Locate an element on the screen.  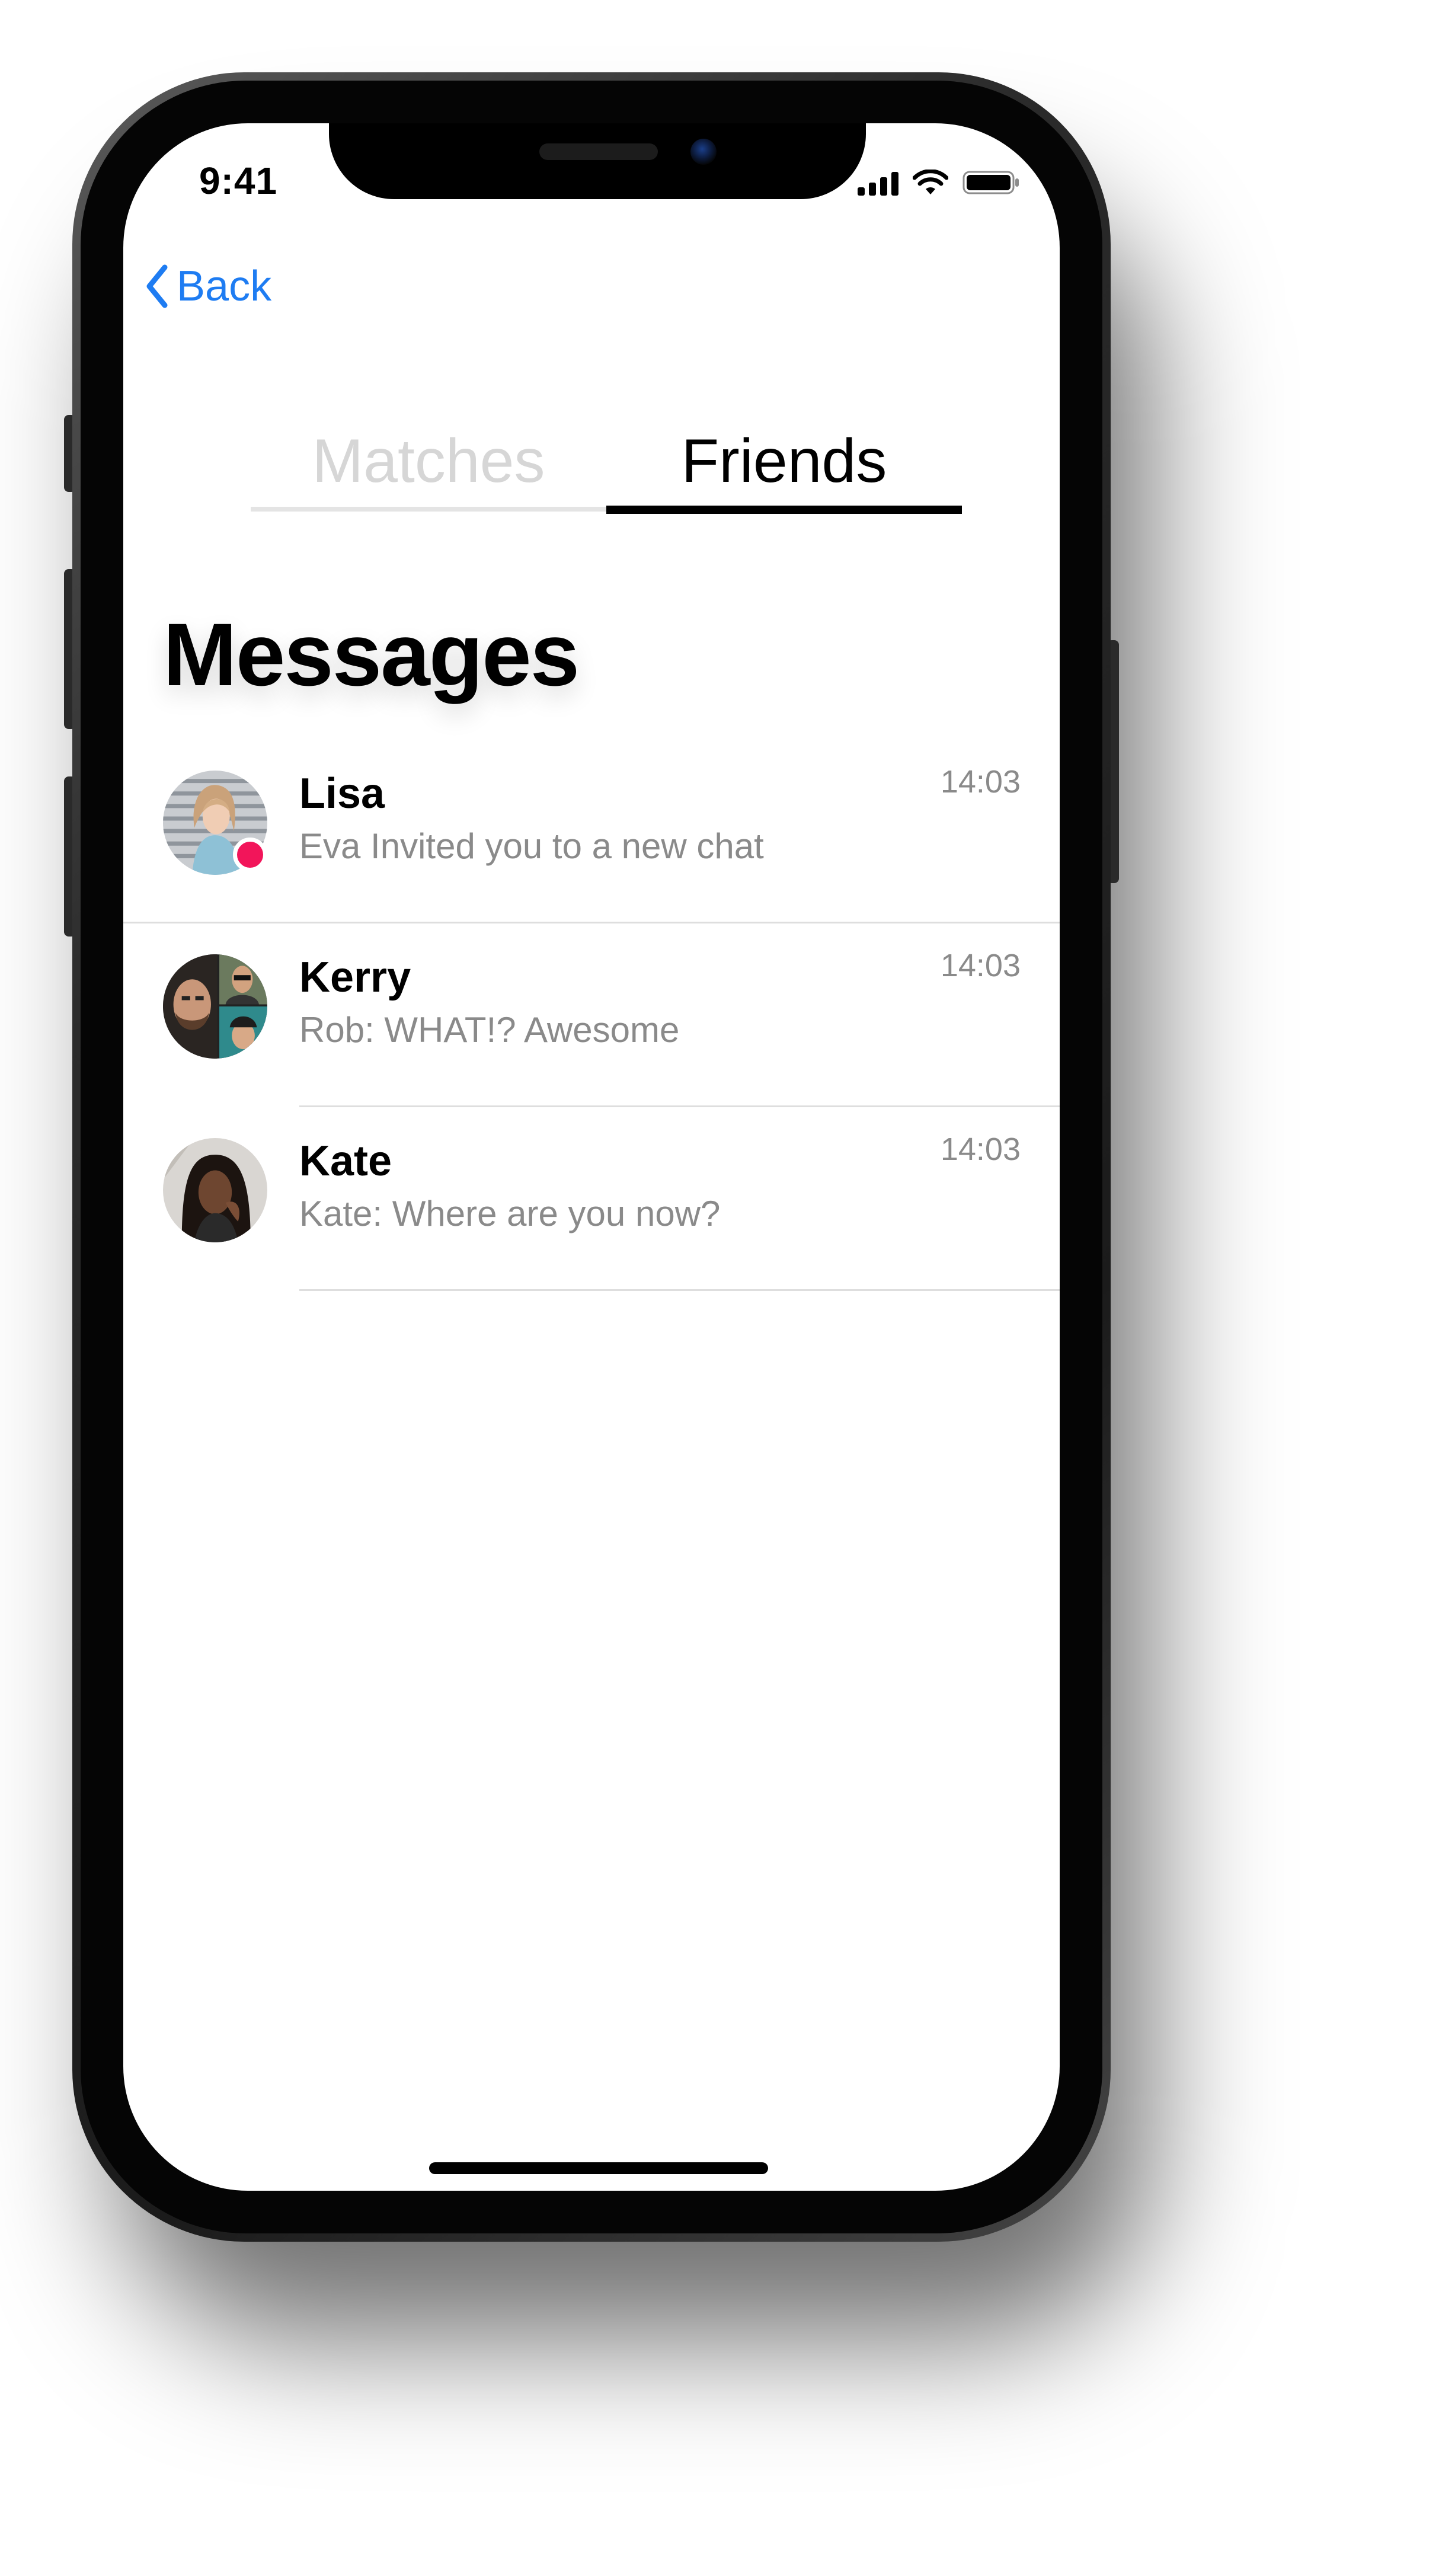
message-list: Lisa Eva Invited you to a new chat 14:03 is located at coordinates (592, 1015).